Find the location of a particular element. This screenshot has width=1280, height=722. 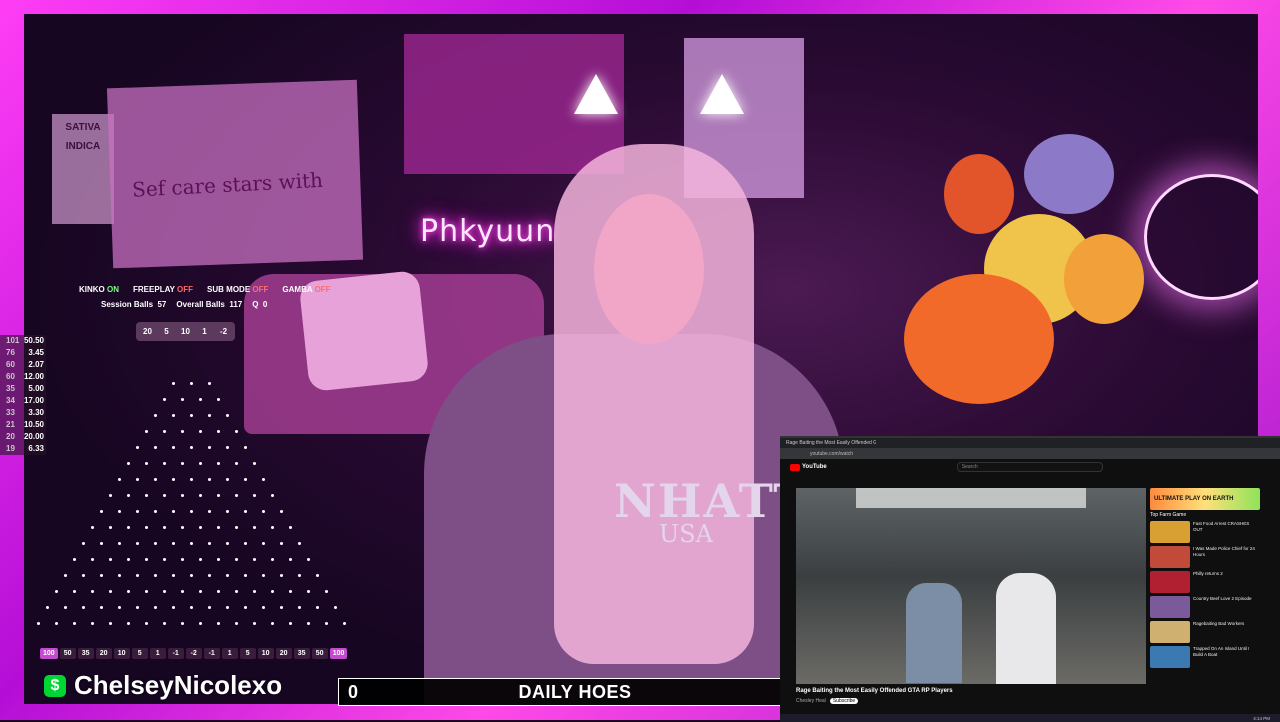

plinko-board is located at coordinates (191, 509).